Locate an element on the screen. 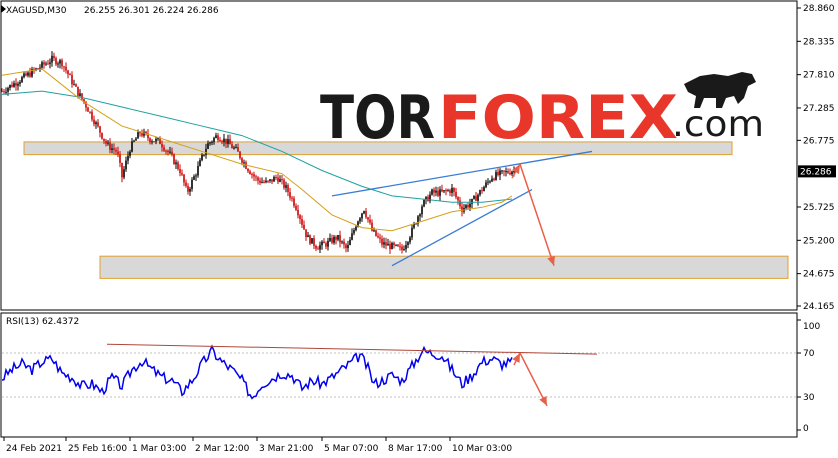 Image resolution: width=838 pixels, height=458 pixels. x-tick-label: 24 Feb 2021 is located at coordinates (34, 449).